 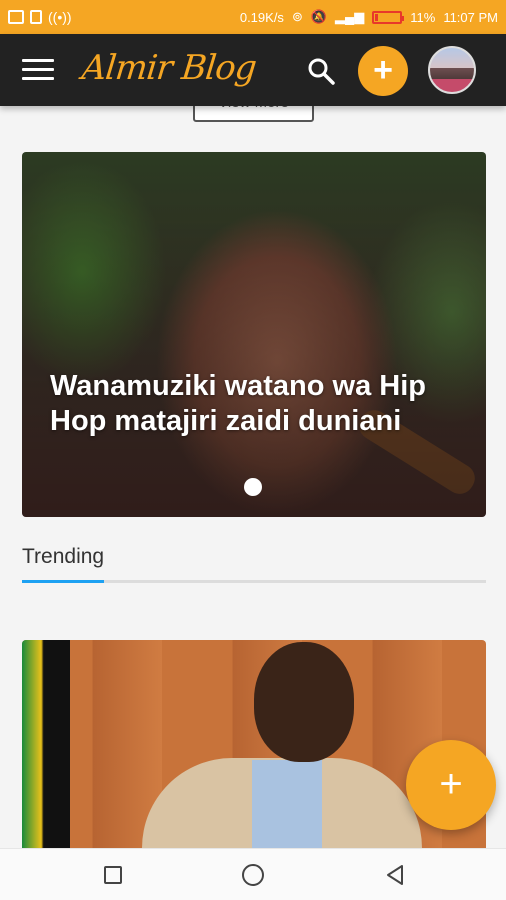 I want to click on battery-percent: 11%, so click(x=423, y=17).